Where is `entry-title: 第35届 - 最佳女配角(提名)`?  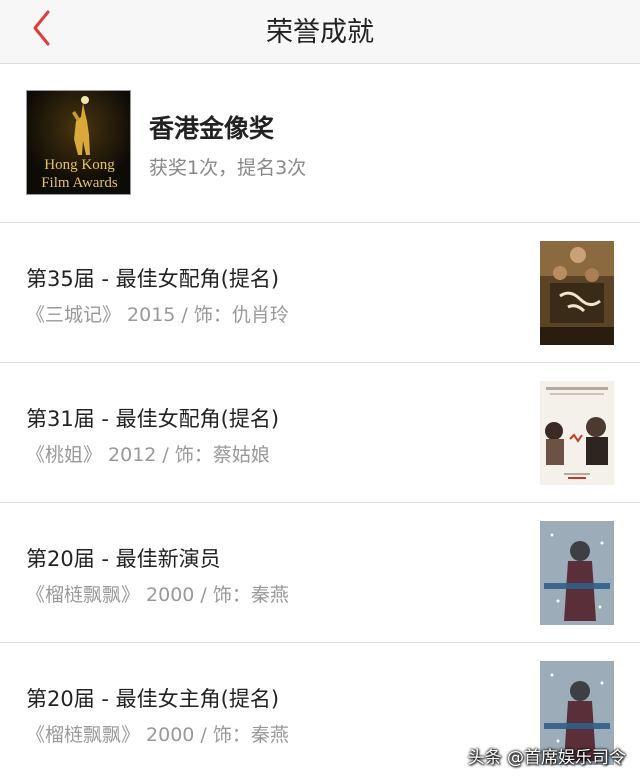
entry-title: 第35届 - 最佳女配角(提名) is located at coordinates (152, 278).